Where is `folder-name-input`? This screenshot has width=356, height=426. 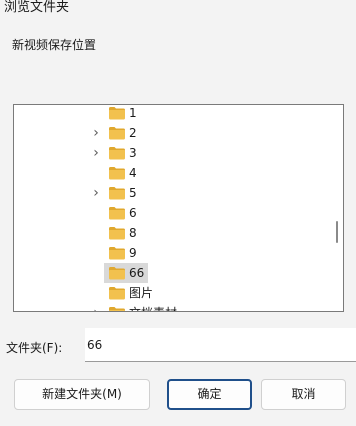 folder-name-input is located at coordinates (220, 345).